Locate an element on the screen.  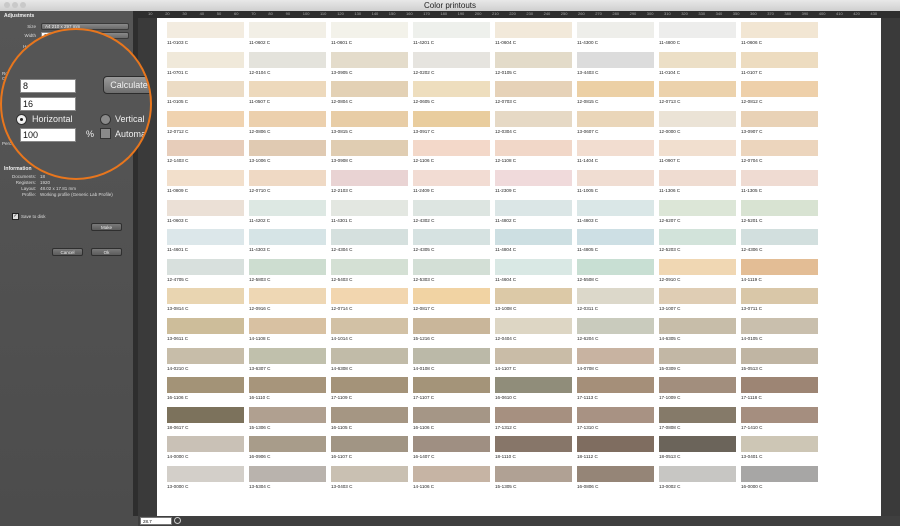
columns-field: 8 is located at coordinates (48, 86).